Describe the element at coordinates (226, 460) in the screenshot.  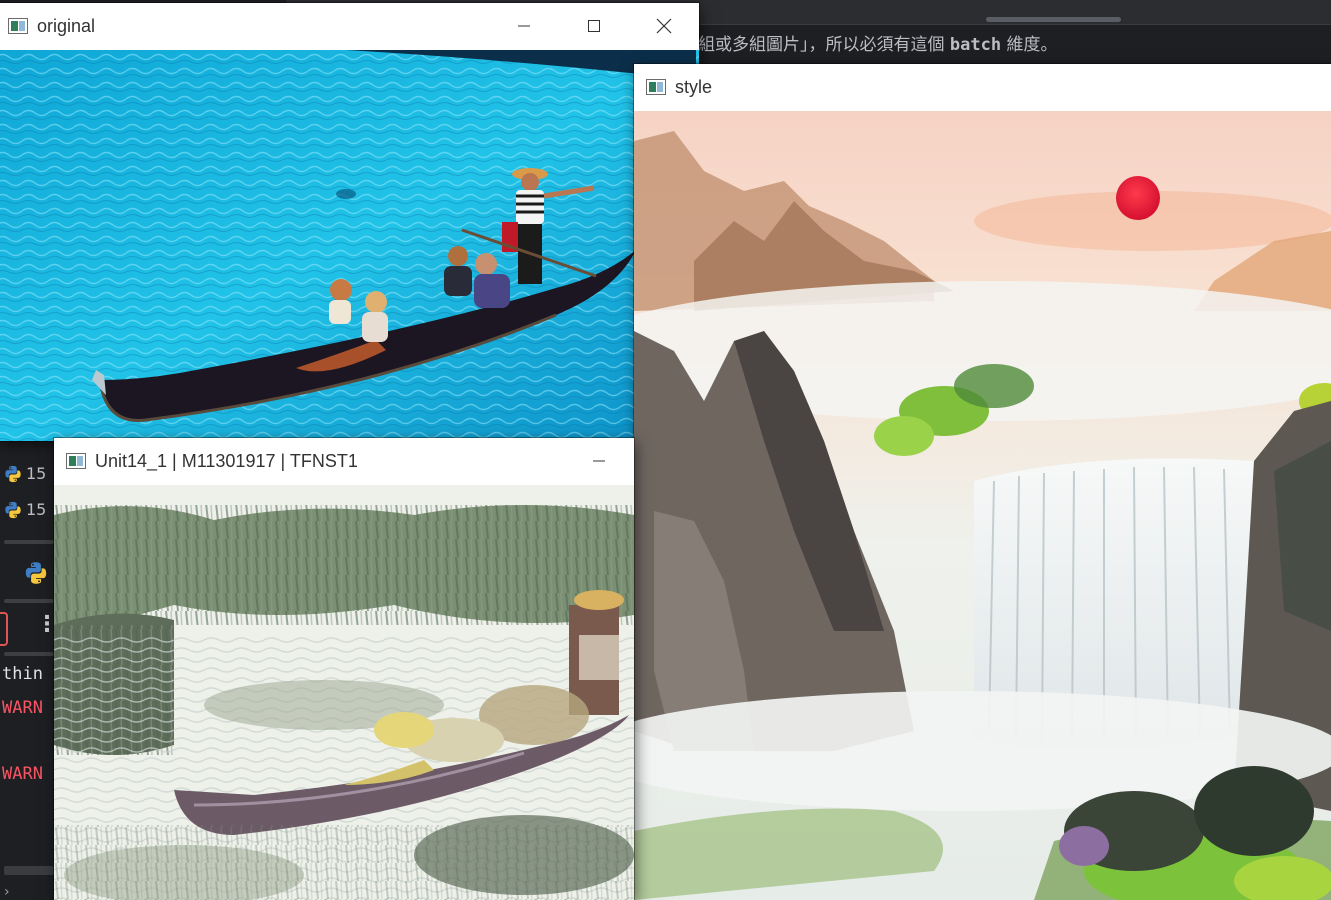
I see `window-title: Unit14_1 | M11301917 | TFNST1` at that location.